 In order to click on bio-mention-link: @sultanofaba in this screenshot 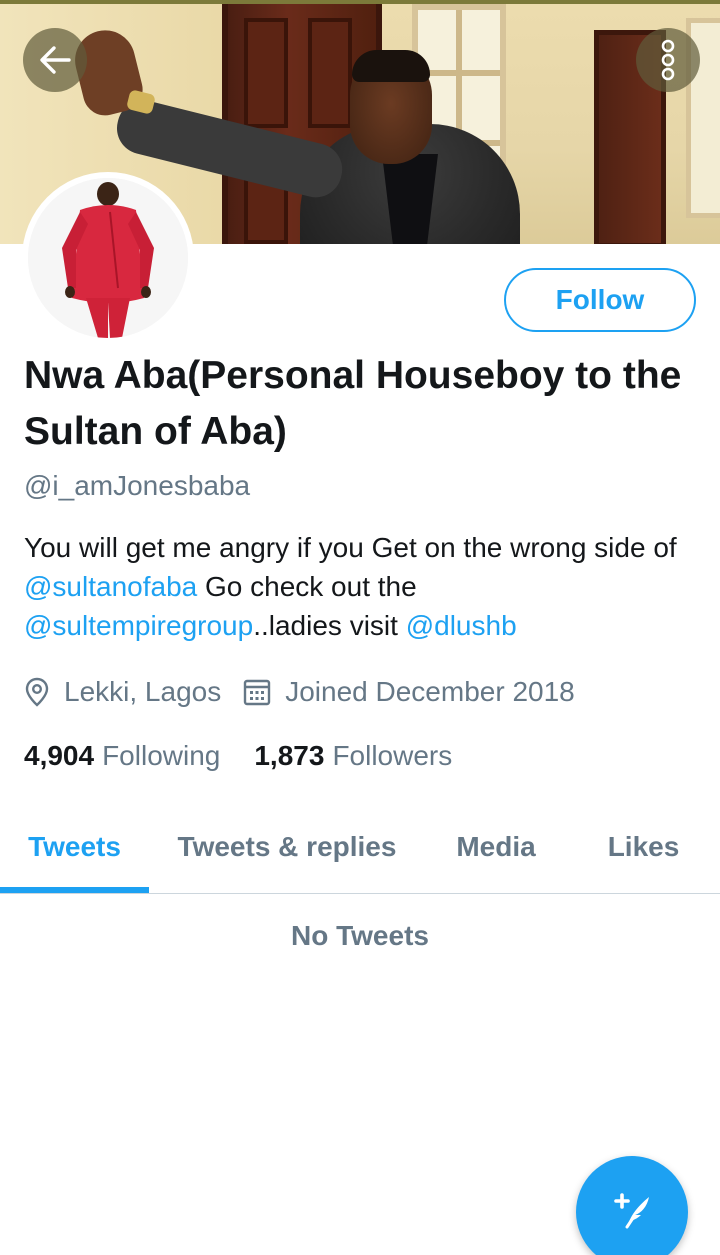, I will do `click(110, 586)`.